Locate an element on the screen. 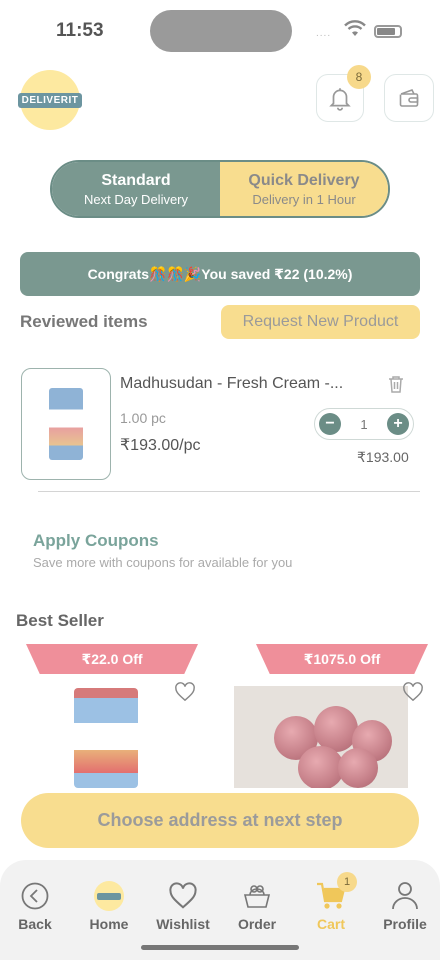 This screenshot has width=440, height=960. quantity-value: 1 is located at coordinates (364, 424).